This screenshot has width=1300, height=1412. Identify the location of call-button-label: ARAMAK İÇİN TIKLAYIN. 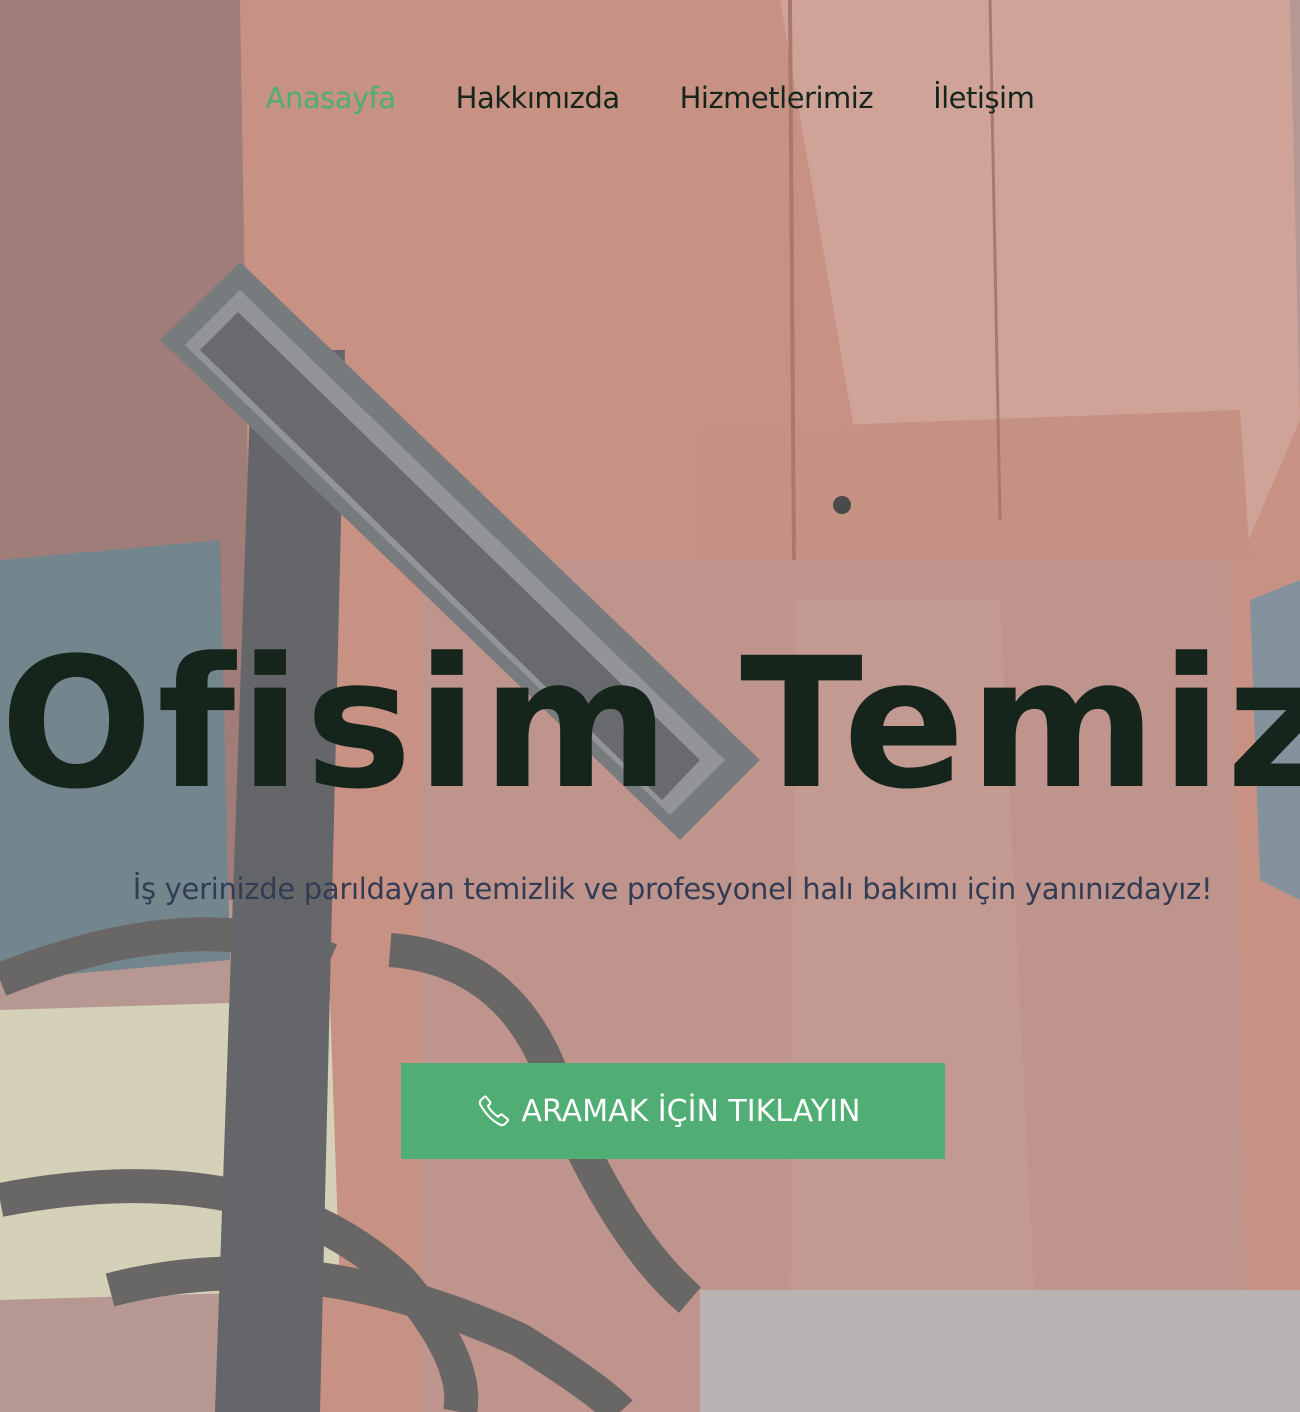
(691, 1111).